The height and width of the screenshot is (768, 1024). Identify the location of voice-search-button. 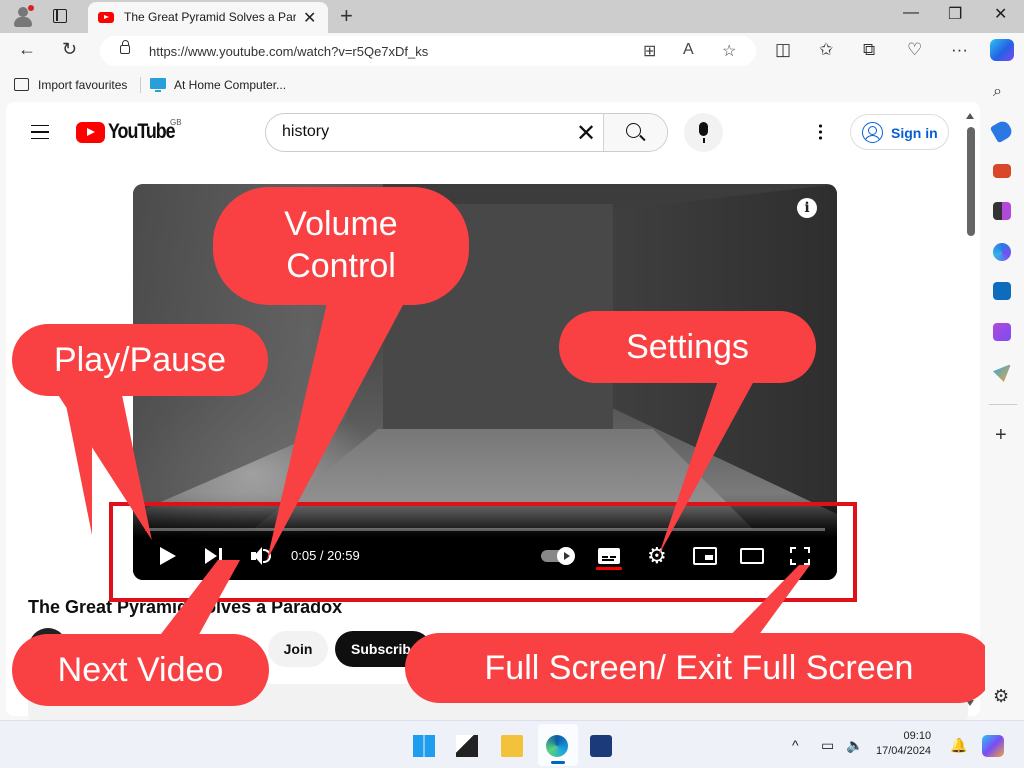
(703, 132).